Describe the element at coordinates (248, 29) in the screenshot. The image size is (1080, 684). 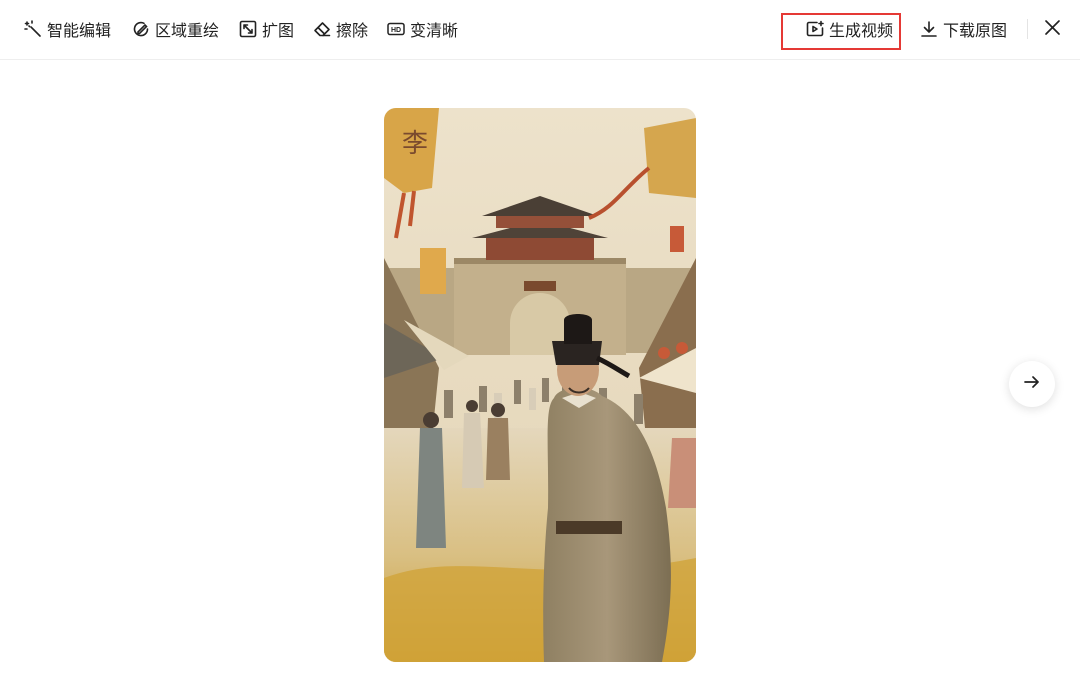
I see `expand-icon` at that location.